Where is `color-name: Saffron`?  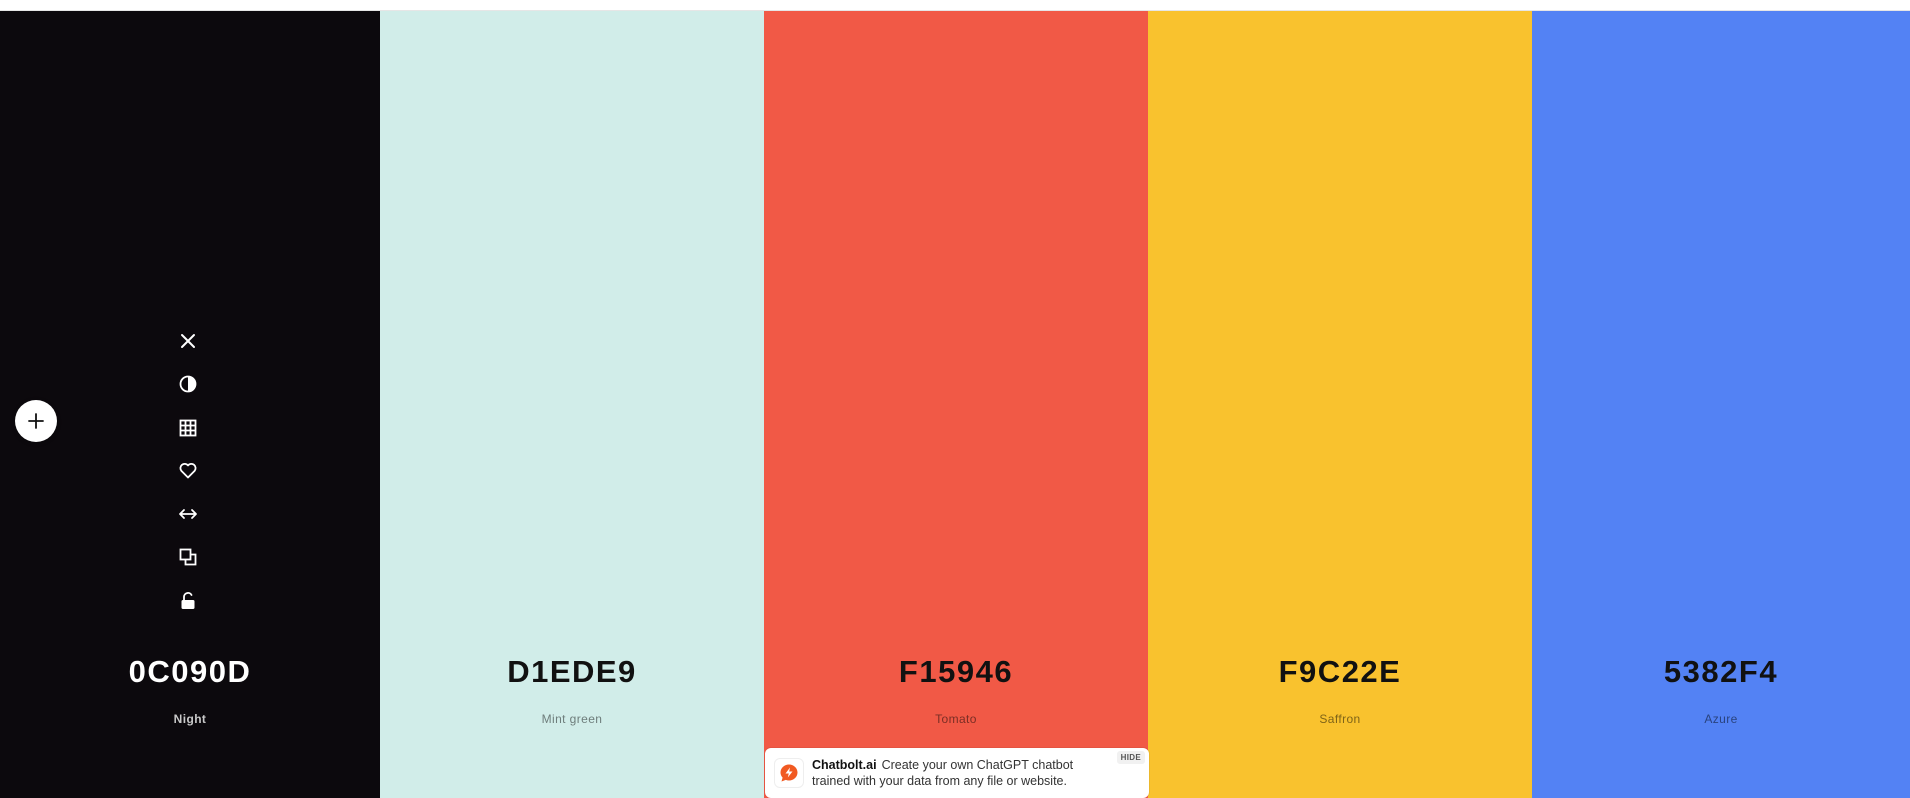 color-name: Saffron is located at coordinates (1340, 719).